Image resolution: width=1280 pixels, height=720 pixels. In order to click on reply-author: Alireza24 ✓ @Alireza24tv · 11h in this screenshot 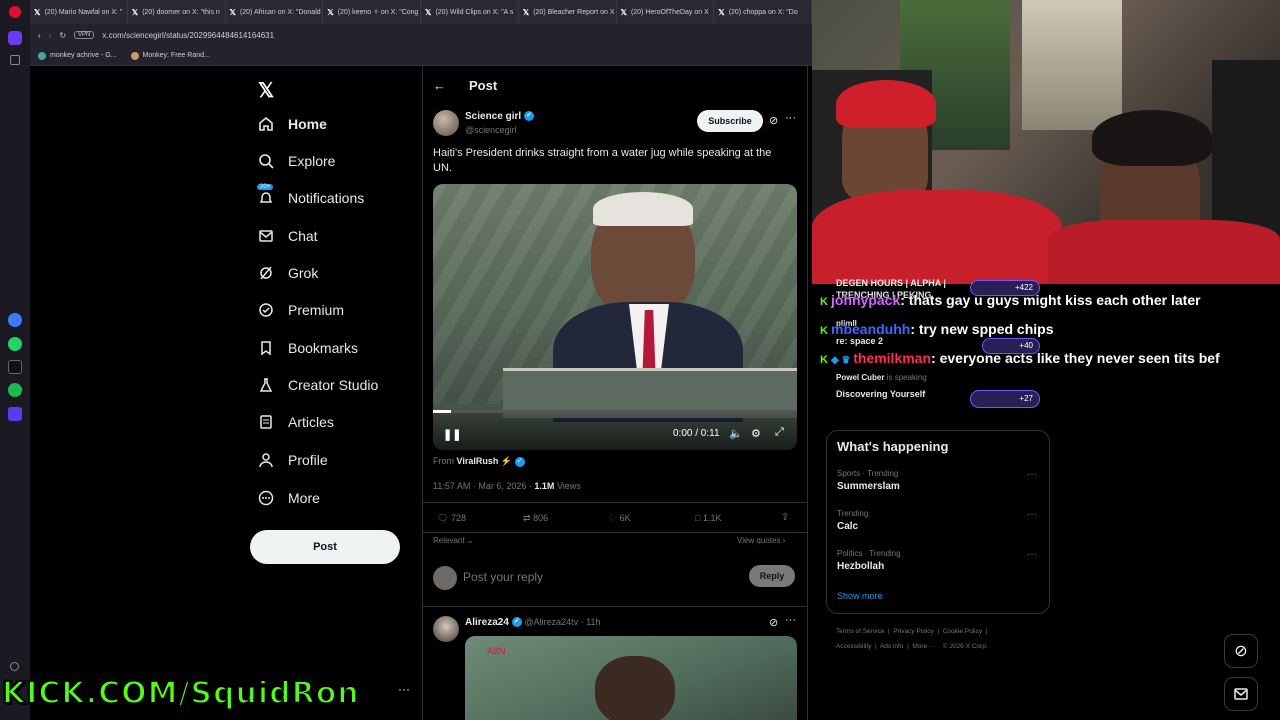, I will do `click(533, 622)`.